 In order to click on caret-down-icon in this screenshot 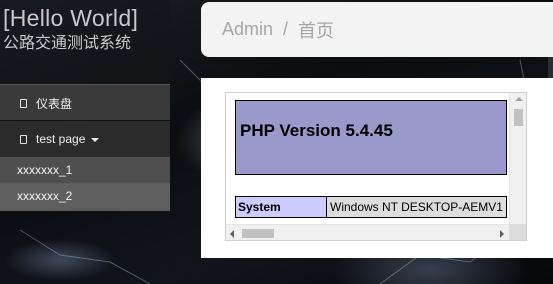, I will do `click(95, 140)`.